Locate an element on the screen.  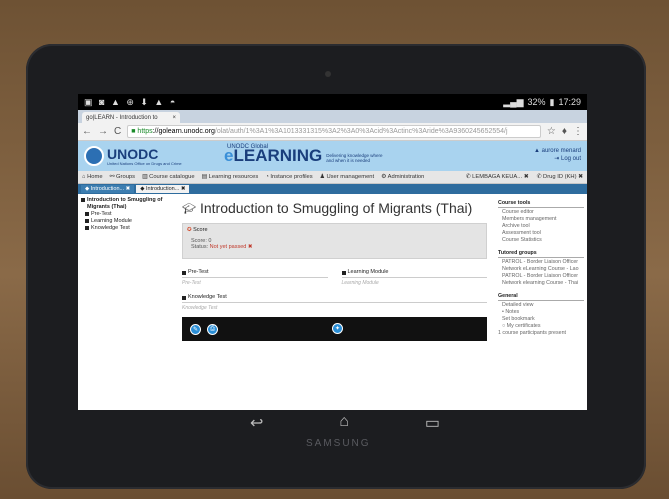
battery-icon: ▮ is located at coordinates (552, 101).